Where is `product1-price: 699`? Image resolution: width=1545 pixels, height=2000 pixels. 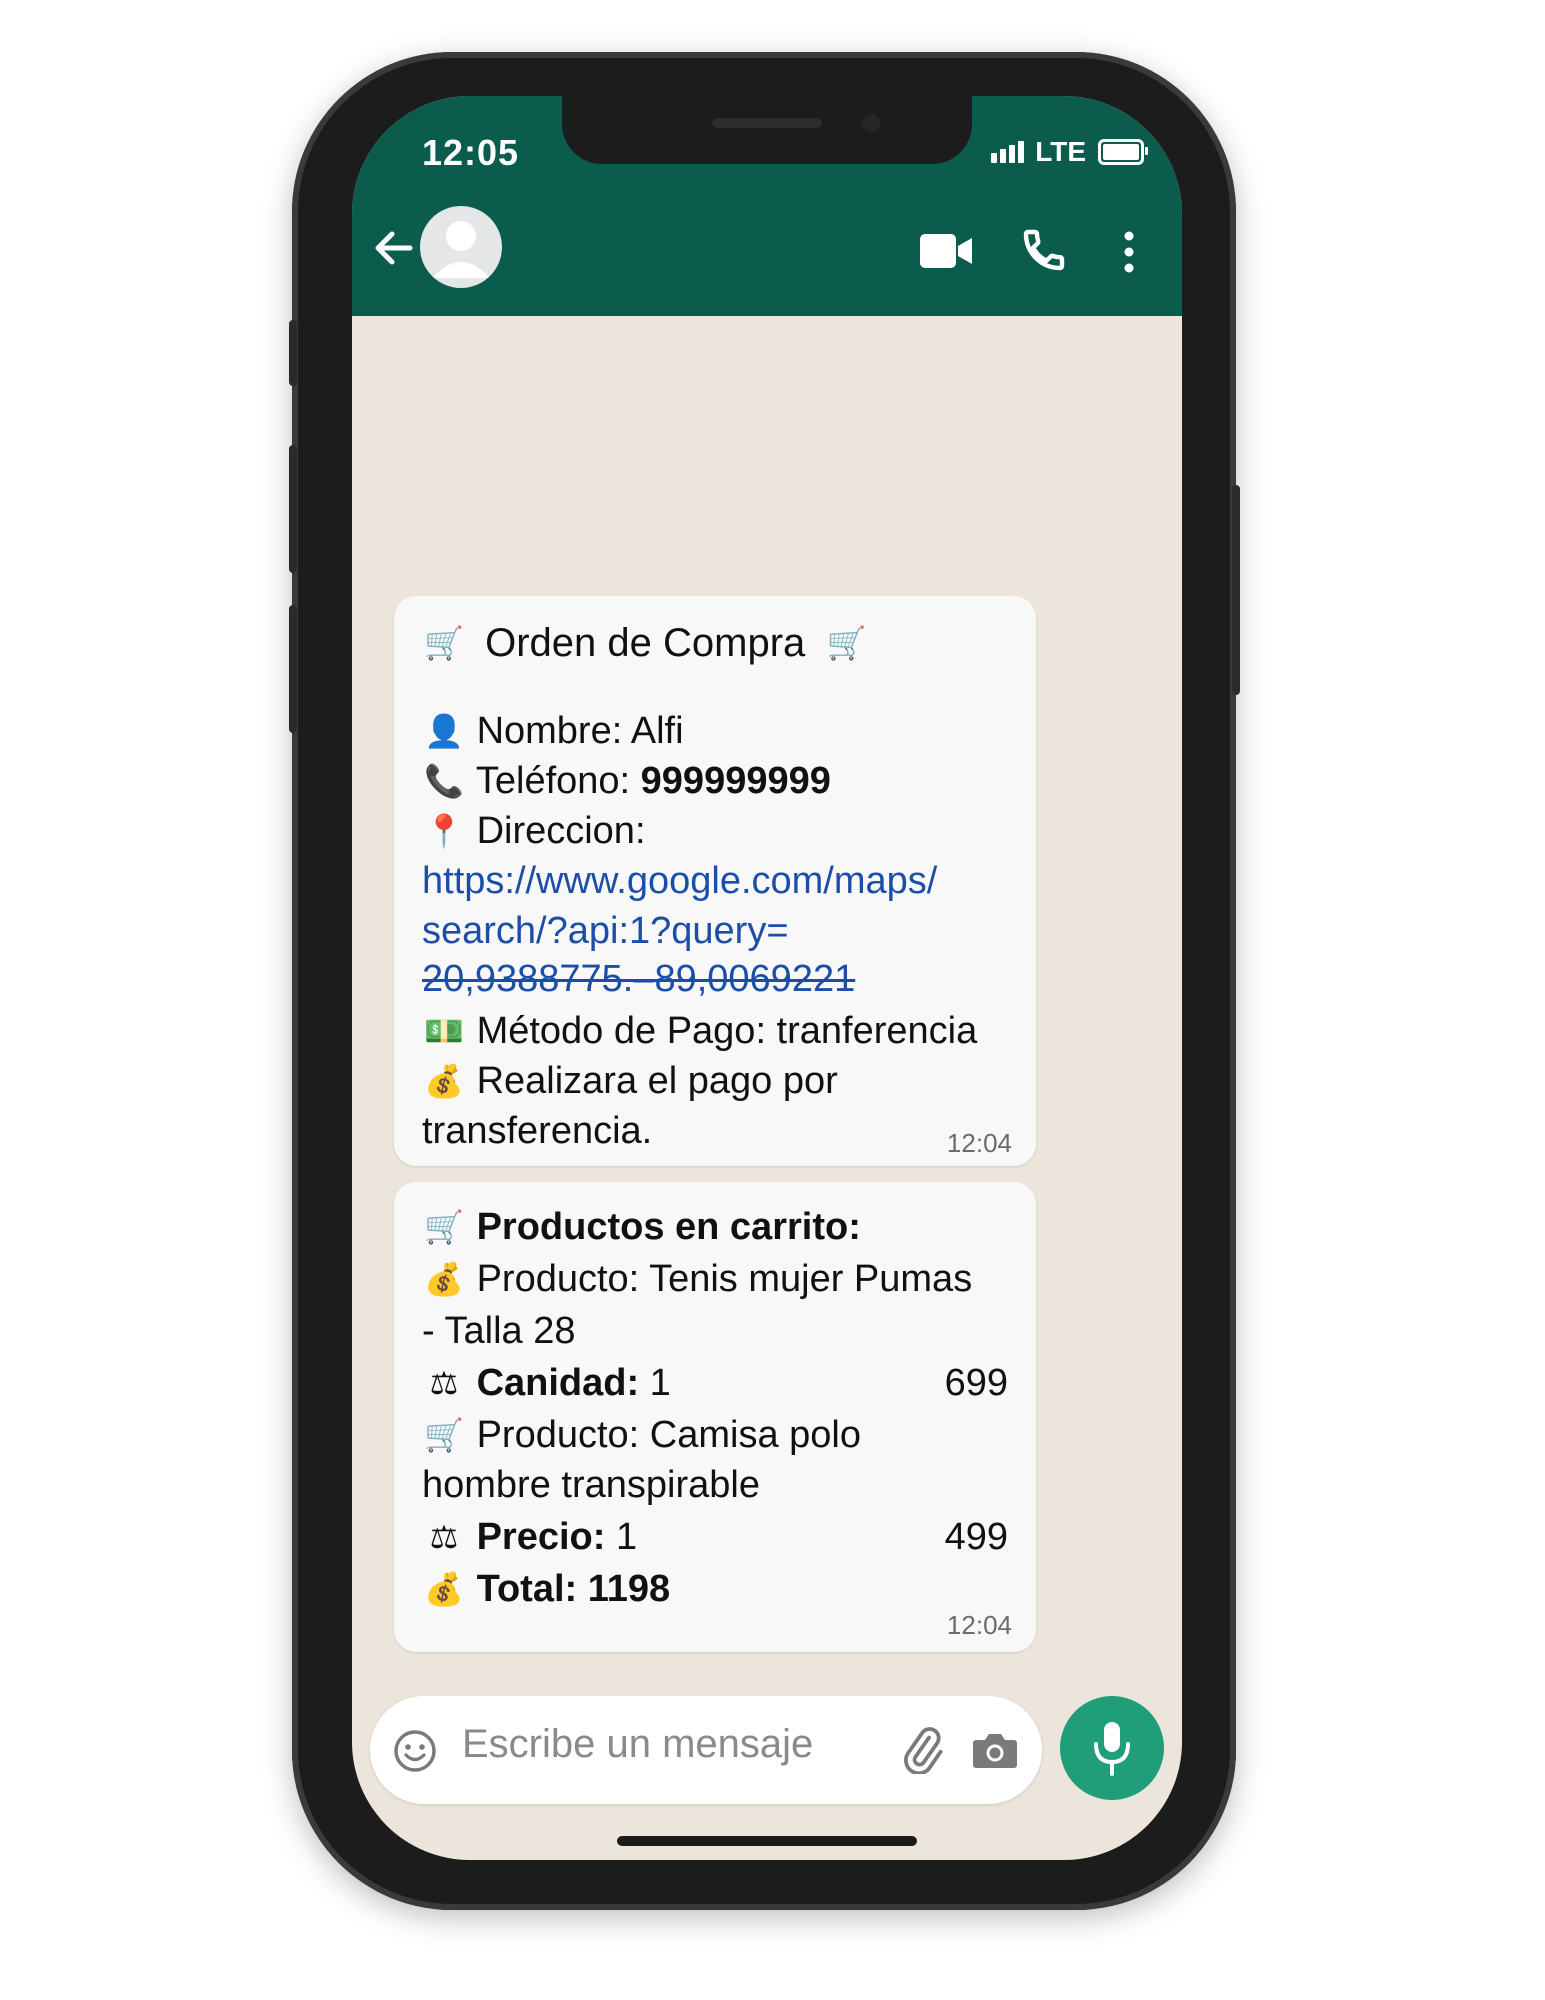
product1-price: 699 is located at coordinates (976, 1383).